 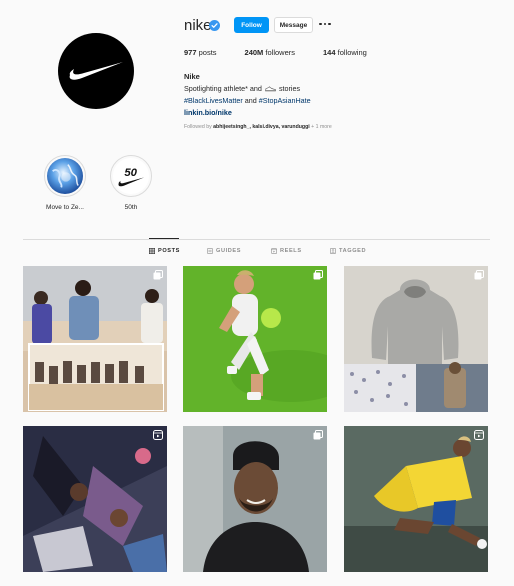 I want to click on follow-button: Follow, so click(x=251, y=25).